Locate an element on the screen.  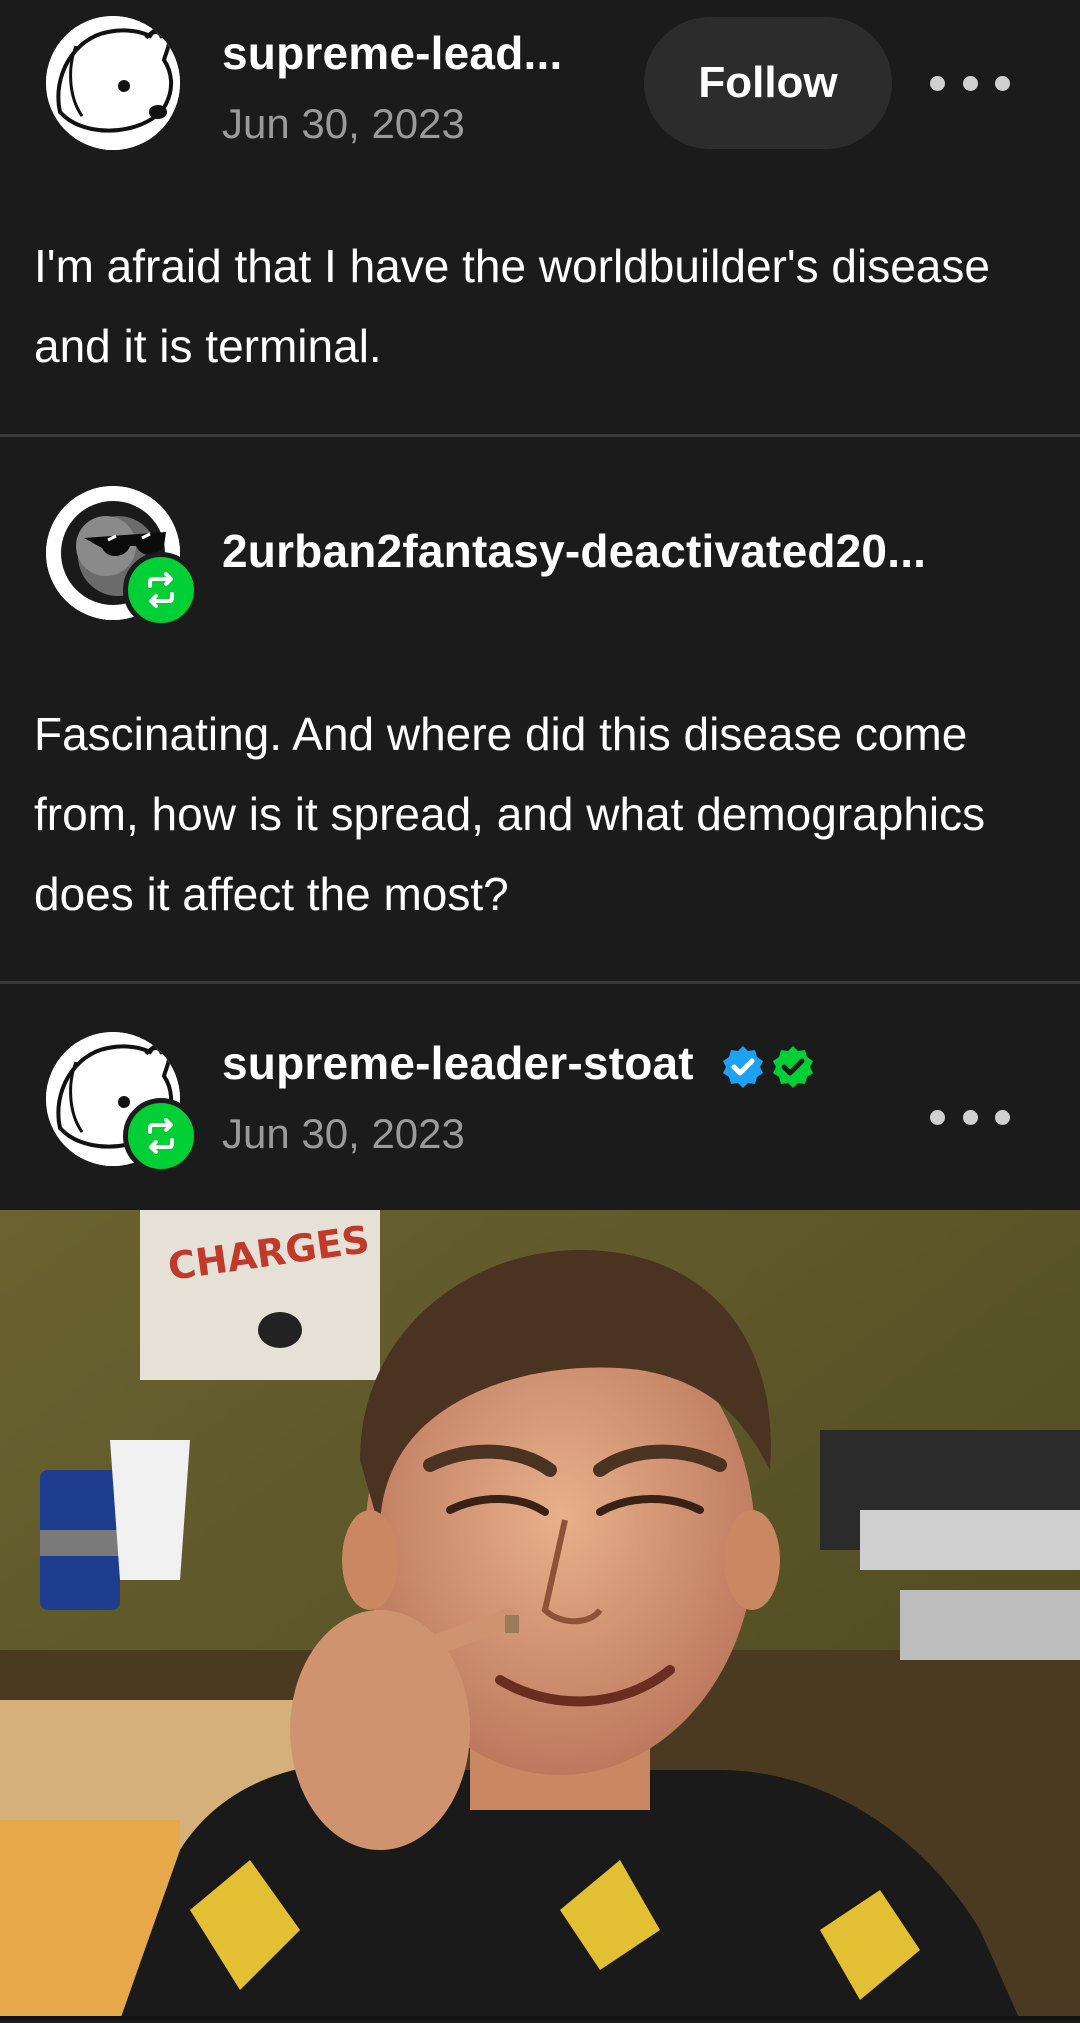
blue-check-badge-icon is located at coordinates (743, 1067).